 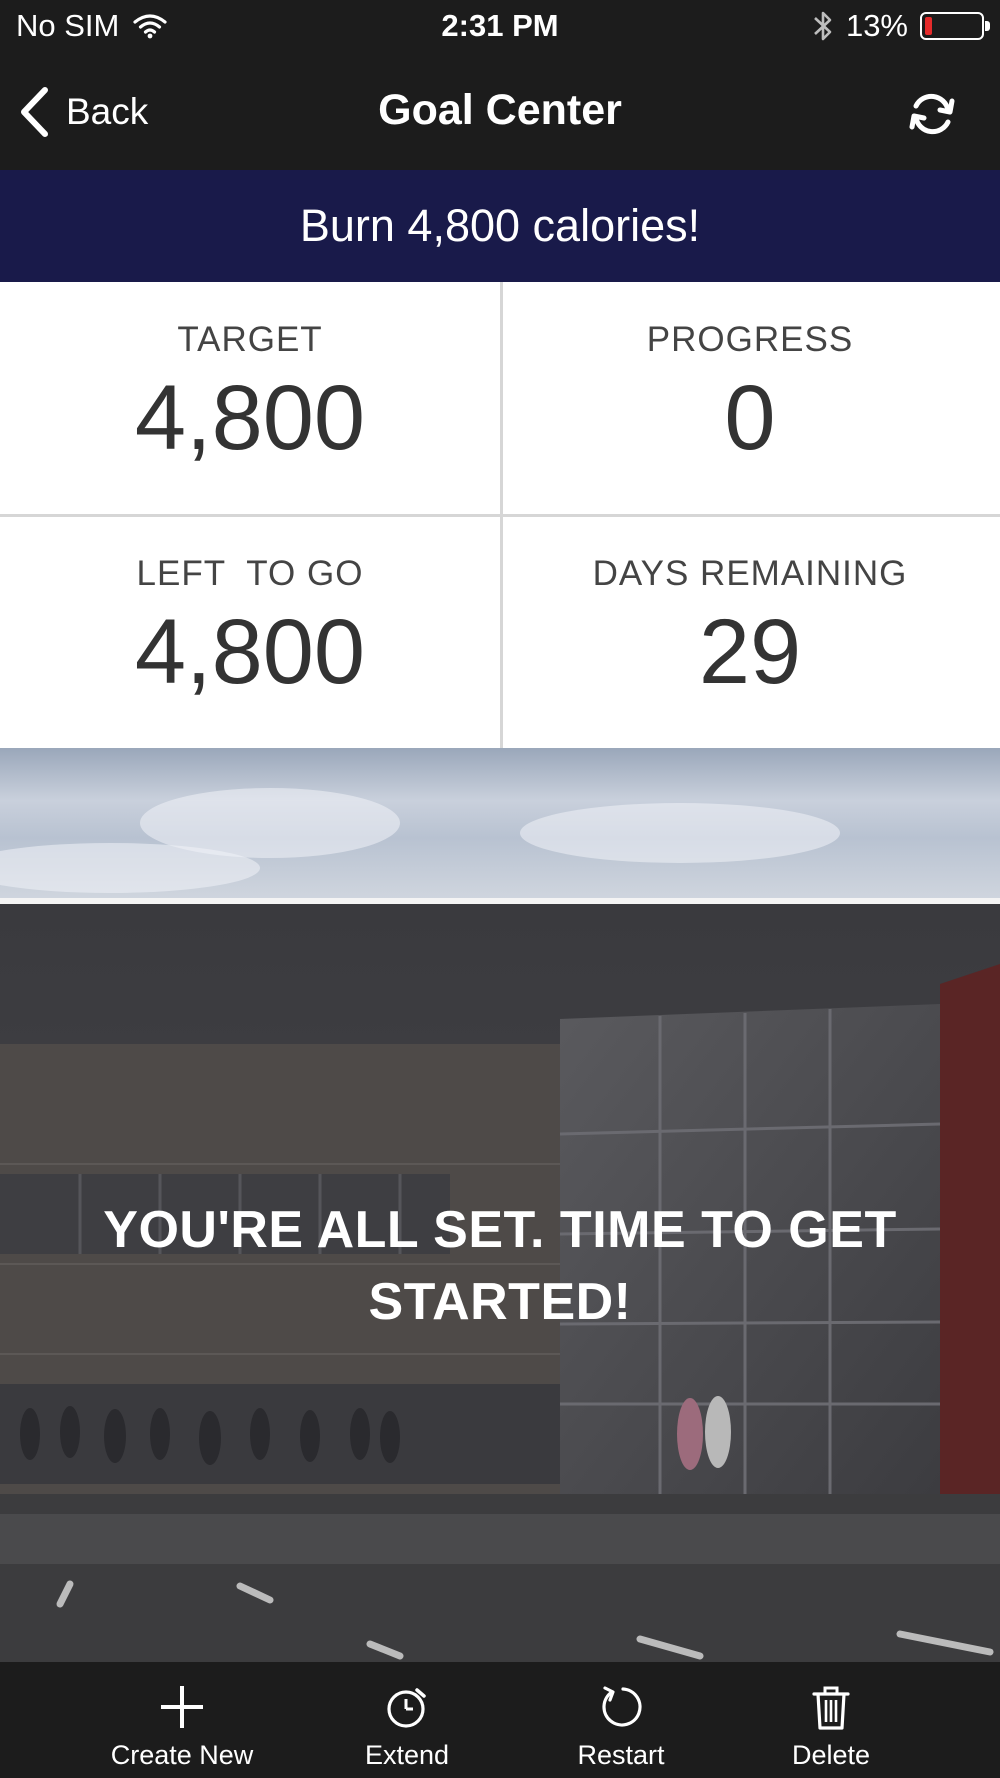 What do you see at coordinates (182, 1755) in the screenshot?
I see `create-new-label: Create New` at bounding box center [182, 1755].